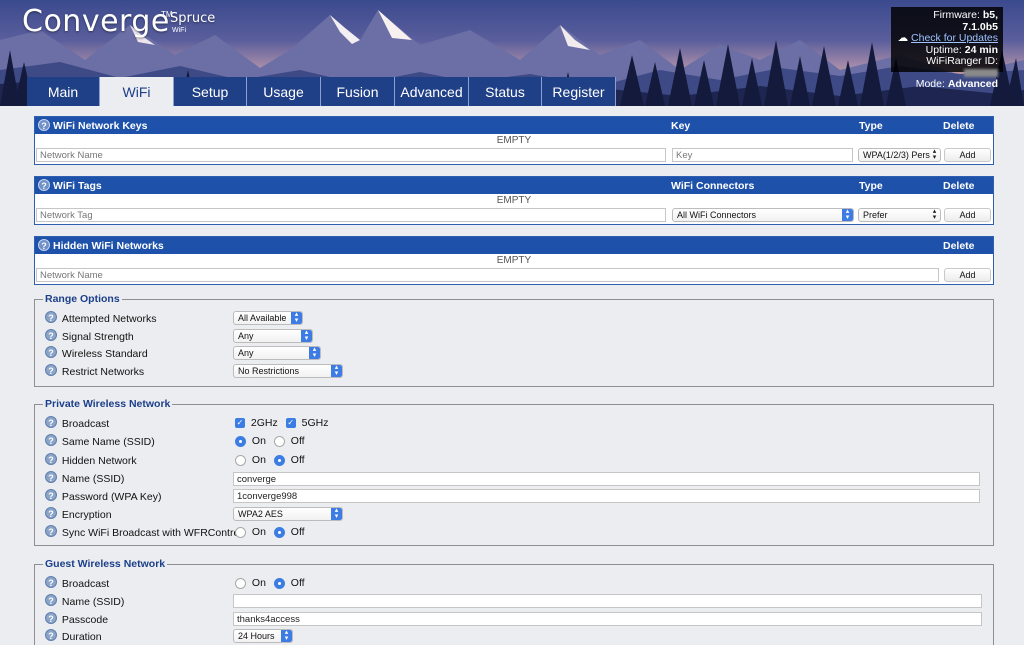 Image resolution: width=1024 pixels, height=645 pixels. What do you see at coordinates (263, 636) in the screenshot?
I see `duration-select: 24 Hours ▴ ▾` at bounding box center [263, 636].